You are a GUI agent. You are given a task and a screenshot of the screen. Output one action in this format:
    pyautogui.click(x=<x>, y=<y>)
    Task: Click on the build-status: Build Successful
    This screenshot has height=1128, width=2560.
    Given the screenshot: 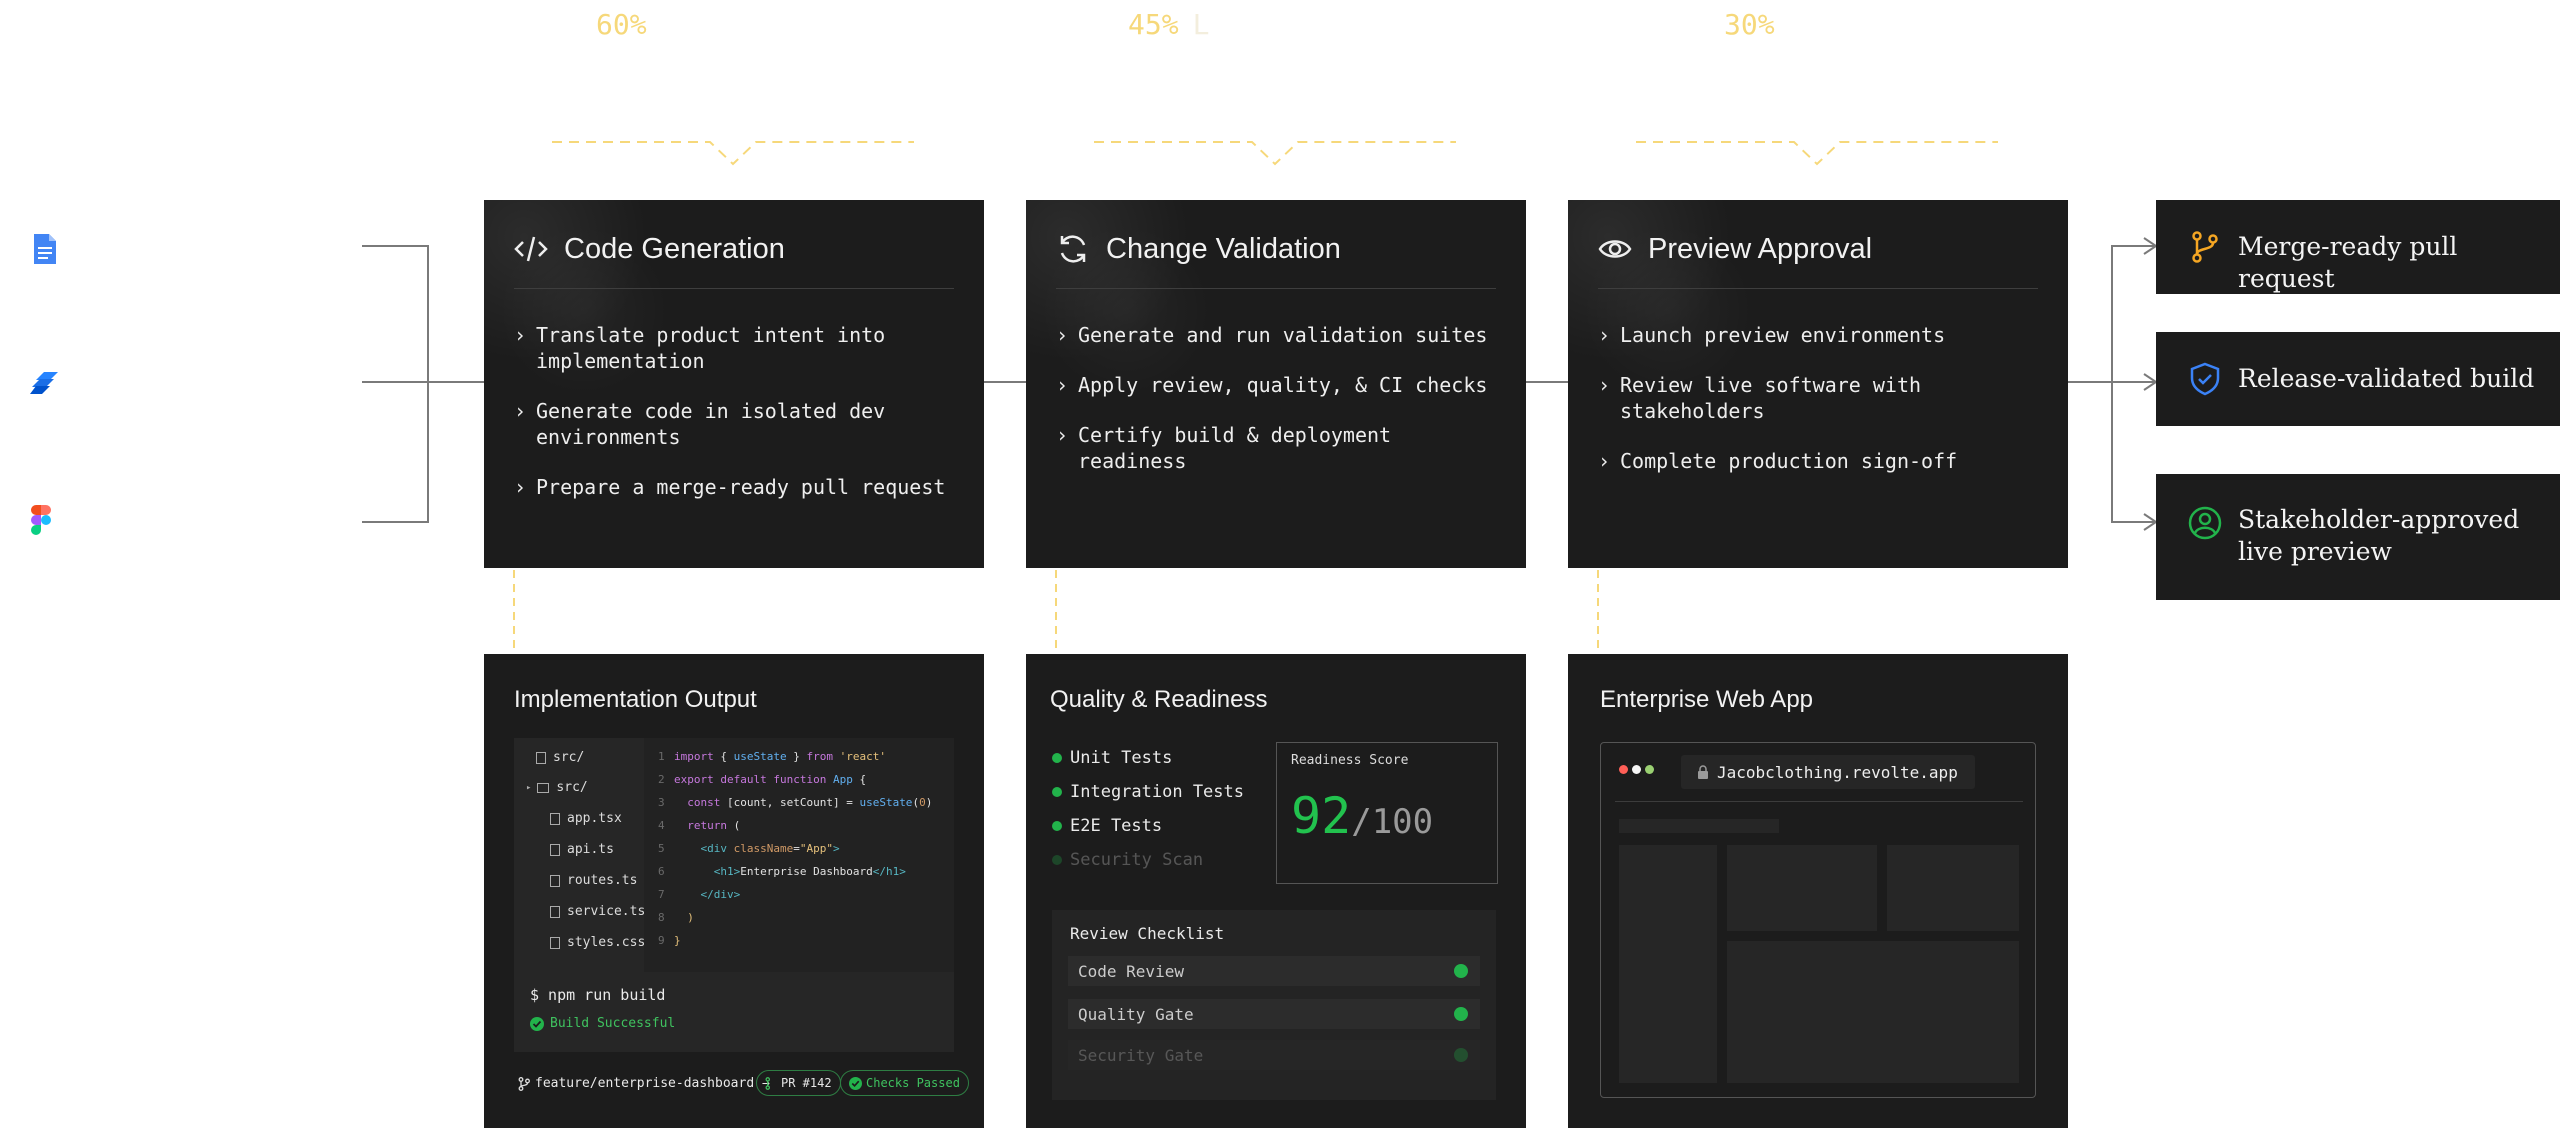 What is the action you would take?
    pyautogui.click(x=602, y=1023)
    